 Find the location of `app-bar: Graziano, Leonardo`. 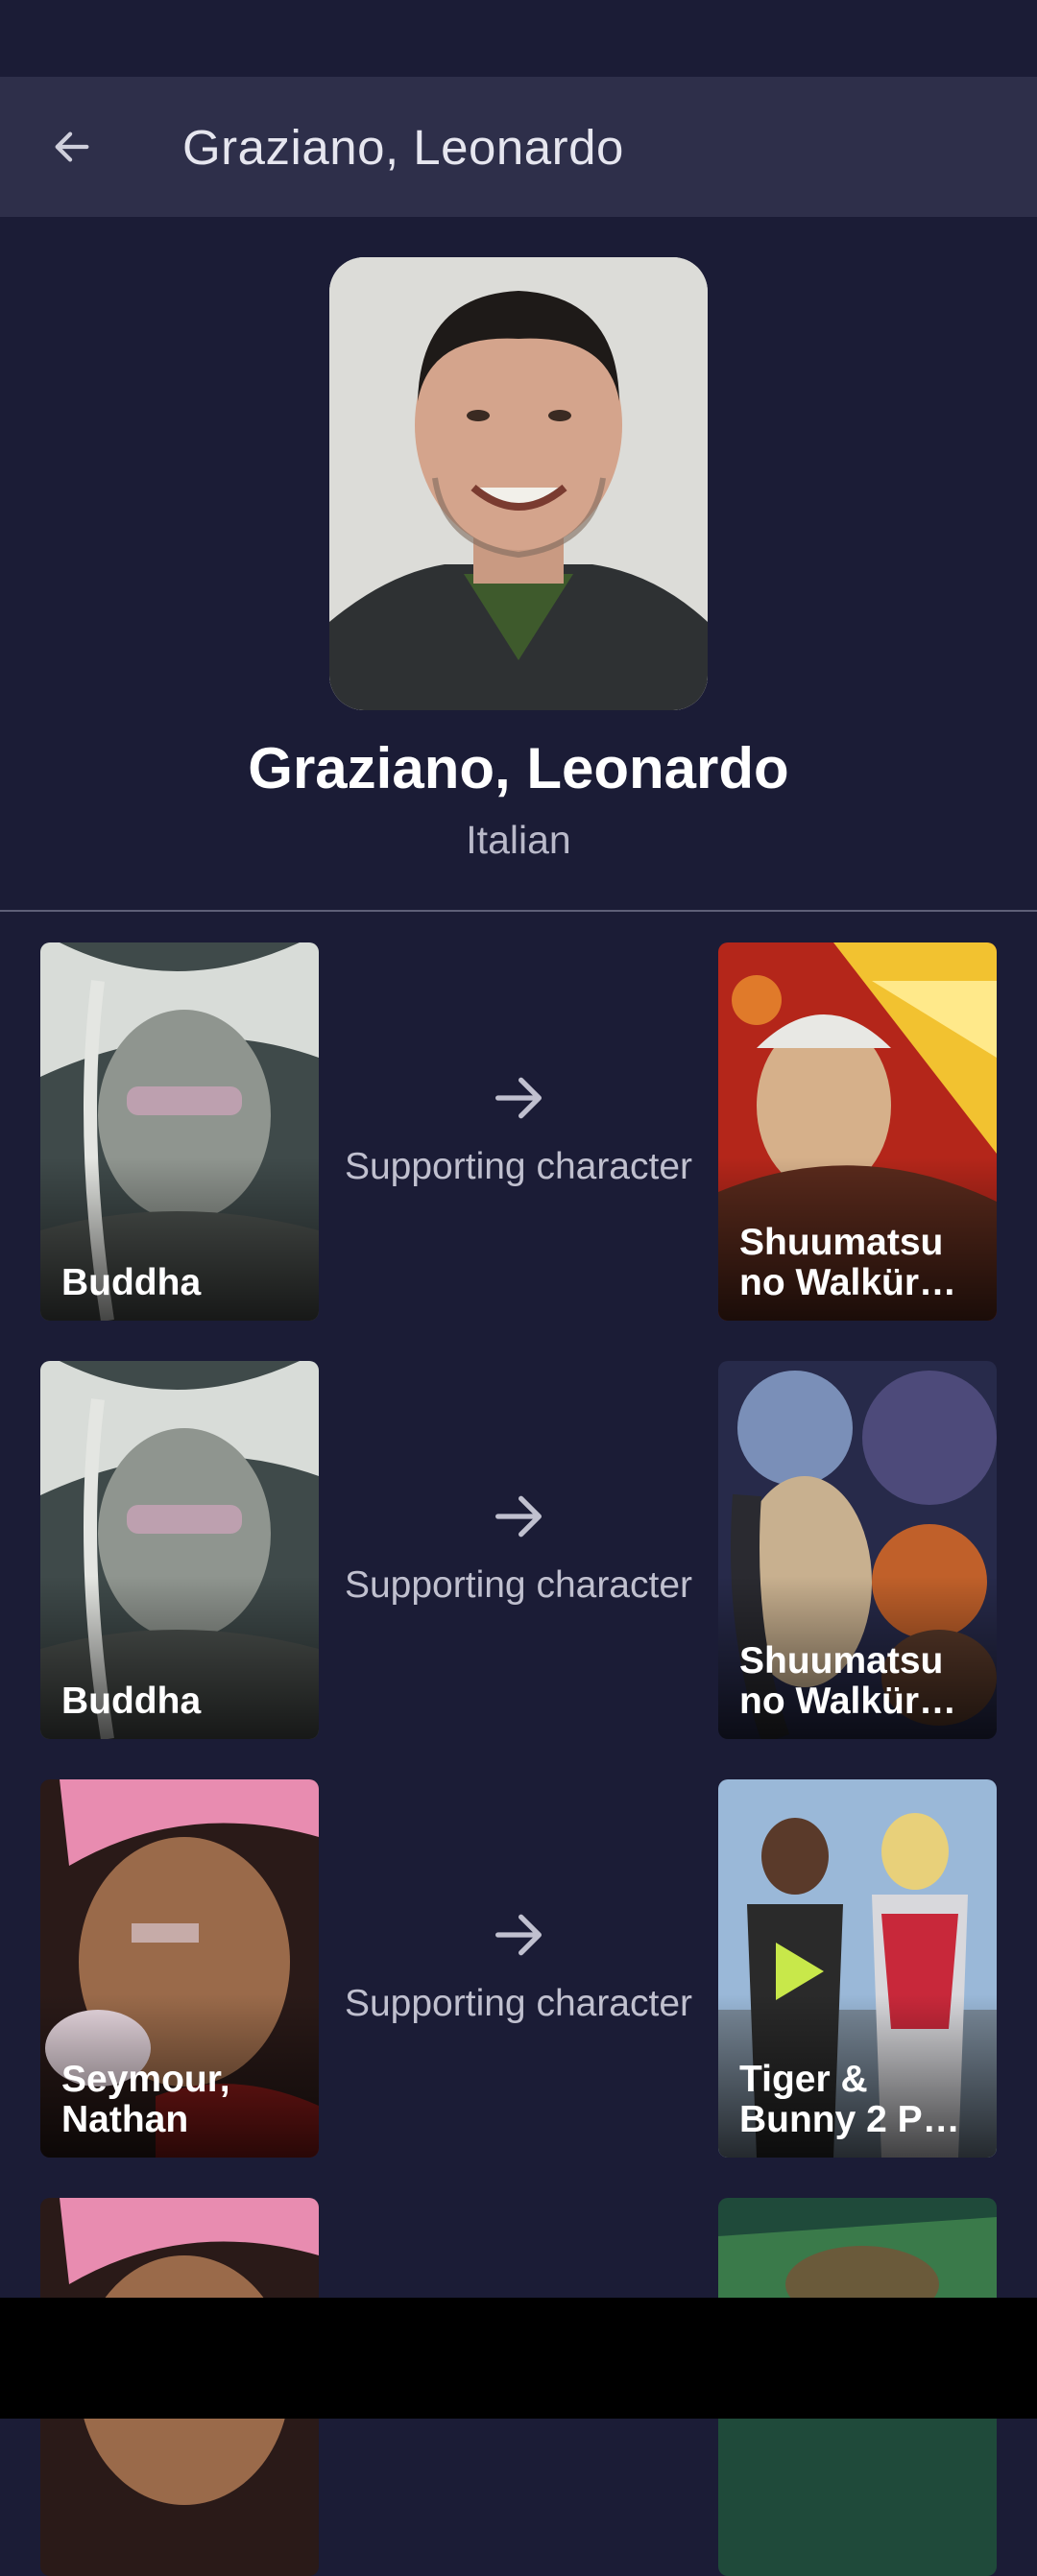

app-bar: Graziano, Leonardo is located at coordinates (518, 147).